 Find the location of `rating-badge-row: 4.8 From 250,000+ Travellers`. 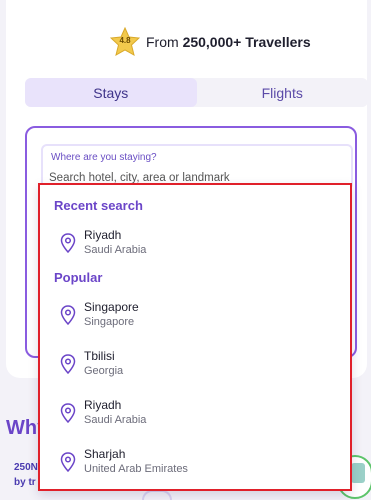

rating-badge-row: 4.8 From 250,000+ Travellers is located at coordinates (210, 42).